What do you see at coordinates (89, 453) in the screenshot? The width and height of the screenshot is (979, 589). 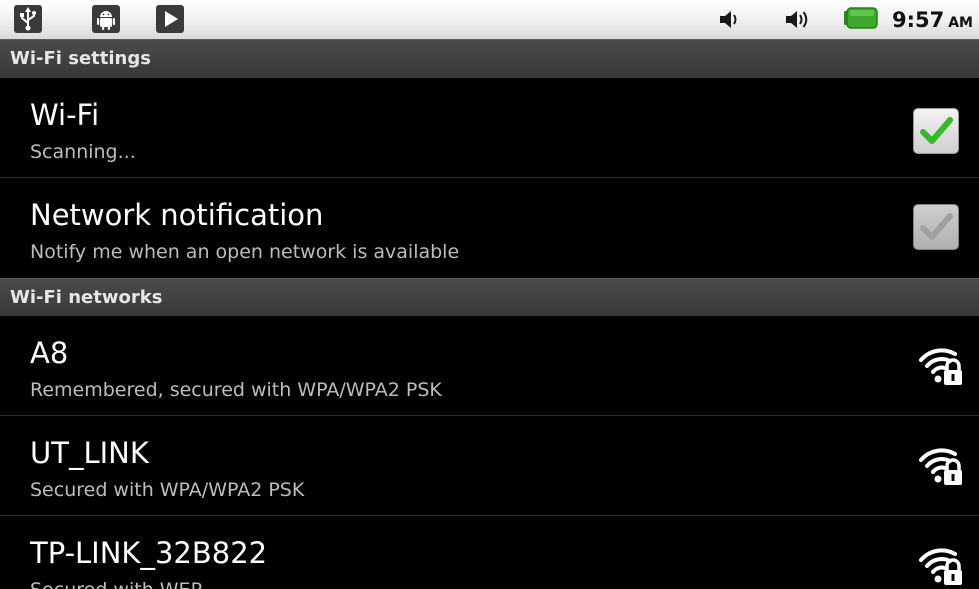 I see `network-ssid: UT_LINK` at bounding box center [89, 453].